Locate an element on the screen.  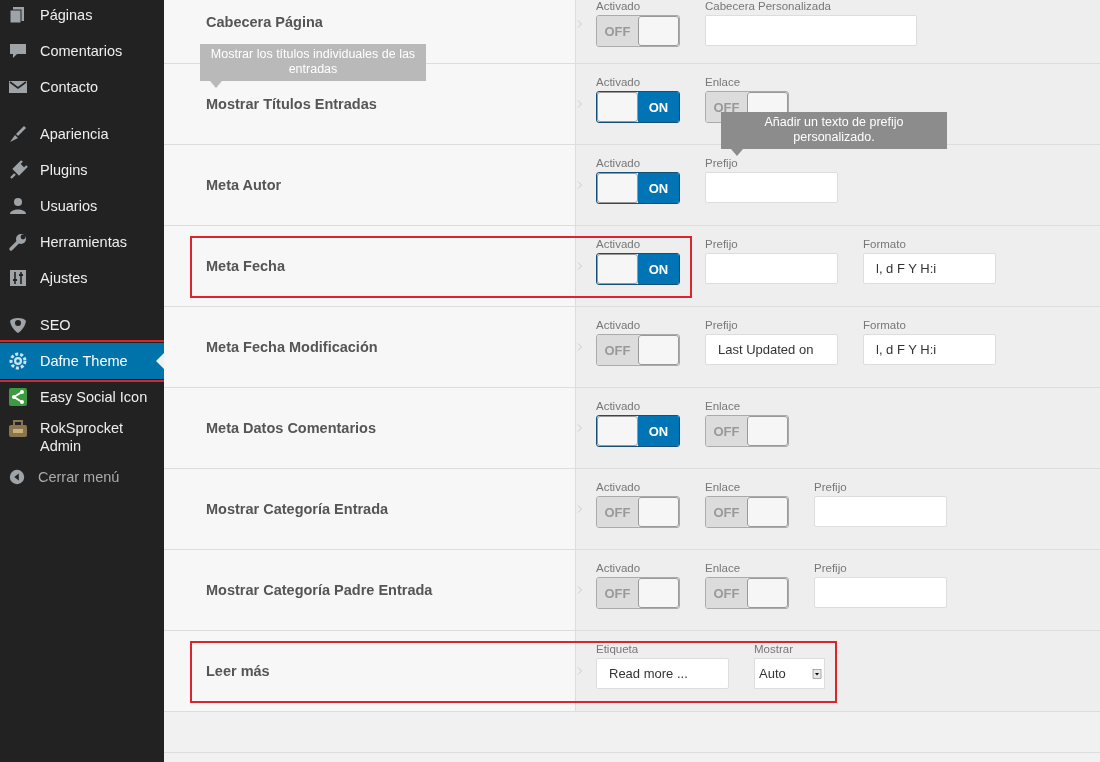
sliders-icon is located at coordinates (18, 278).